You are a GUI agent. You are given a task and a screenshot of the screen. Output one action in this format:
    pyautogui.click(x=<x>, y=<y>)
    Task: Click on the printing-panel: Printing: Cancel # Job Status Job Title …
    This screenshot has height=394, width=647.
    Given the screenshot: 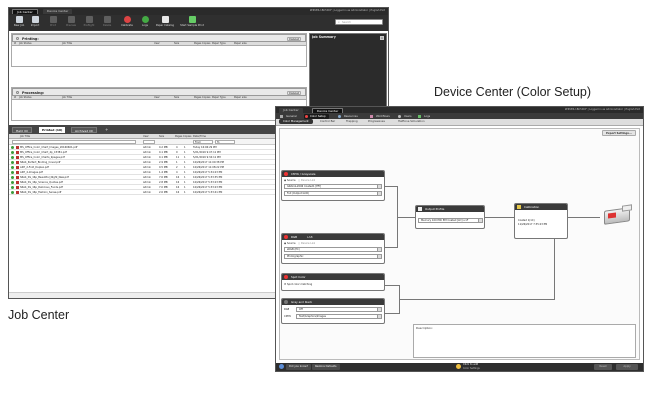 What is the action you would take?
    pyautogui.click(x=159, y=50)
    